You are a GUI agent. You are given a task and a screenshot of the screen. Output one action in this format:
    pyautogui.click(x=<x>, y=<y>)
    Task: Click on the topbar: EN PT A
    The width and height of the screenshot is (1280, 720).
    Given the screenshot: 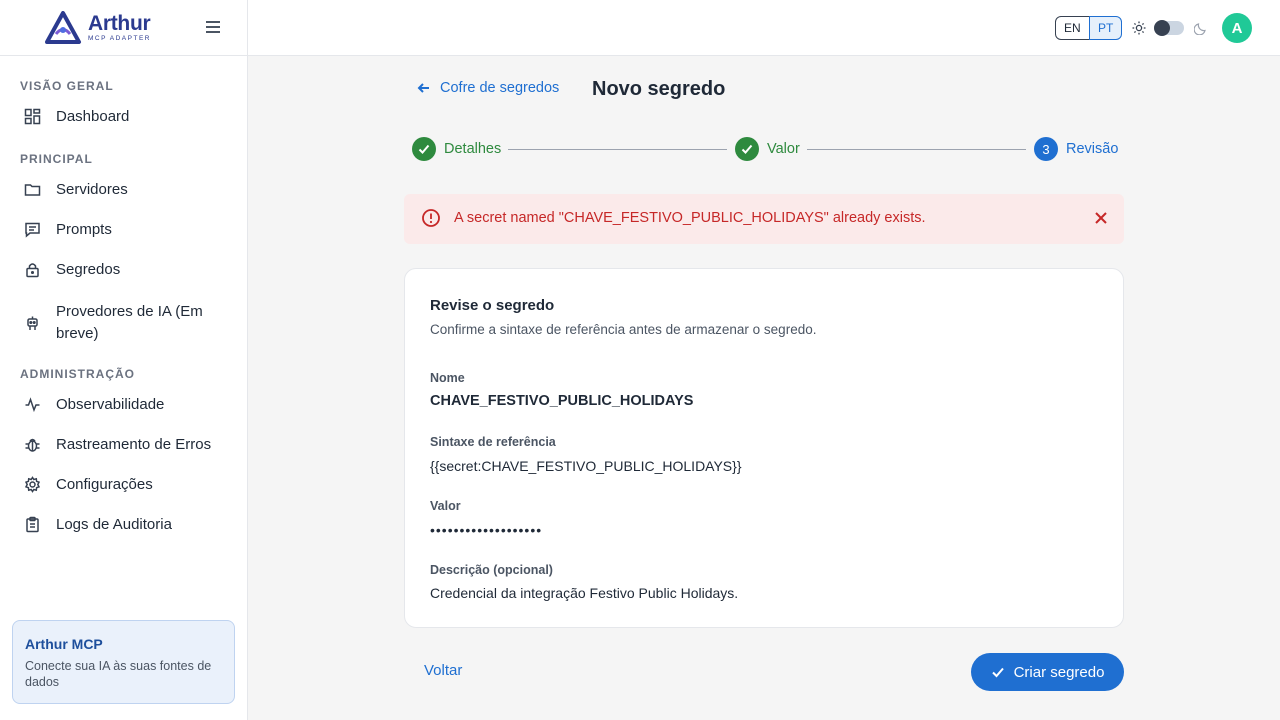 What is the action you would take?
    pyautogui.click(x=764, y=28)
    